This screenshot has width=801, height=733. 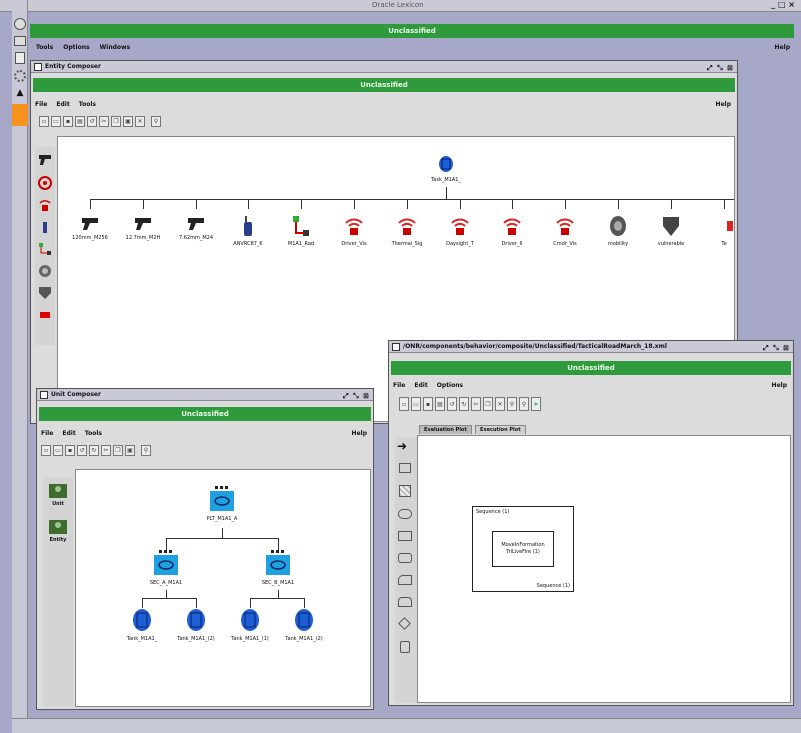 What do you see at coordinates (446, 169) in the screenshot?
I see `entity-root-node: Task_M1A1_` at bounding box center [446, 169].